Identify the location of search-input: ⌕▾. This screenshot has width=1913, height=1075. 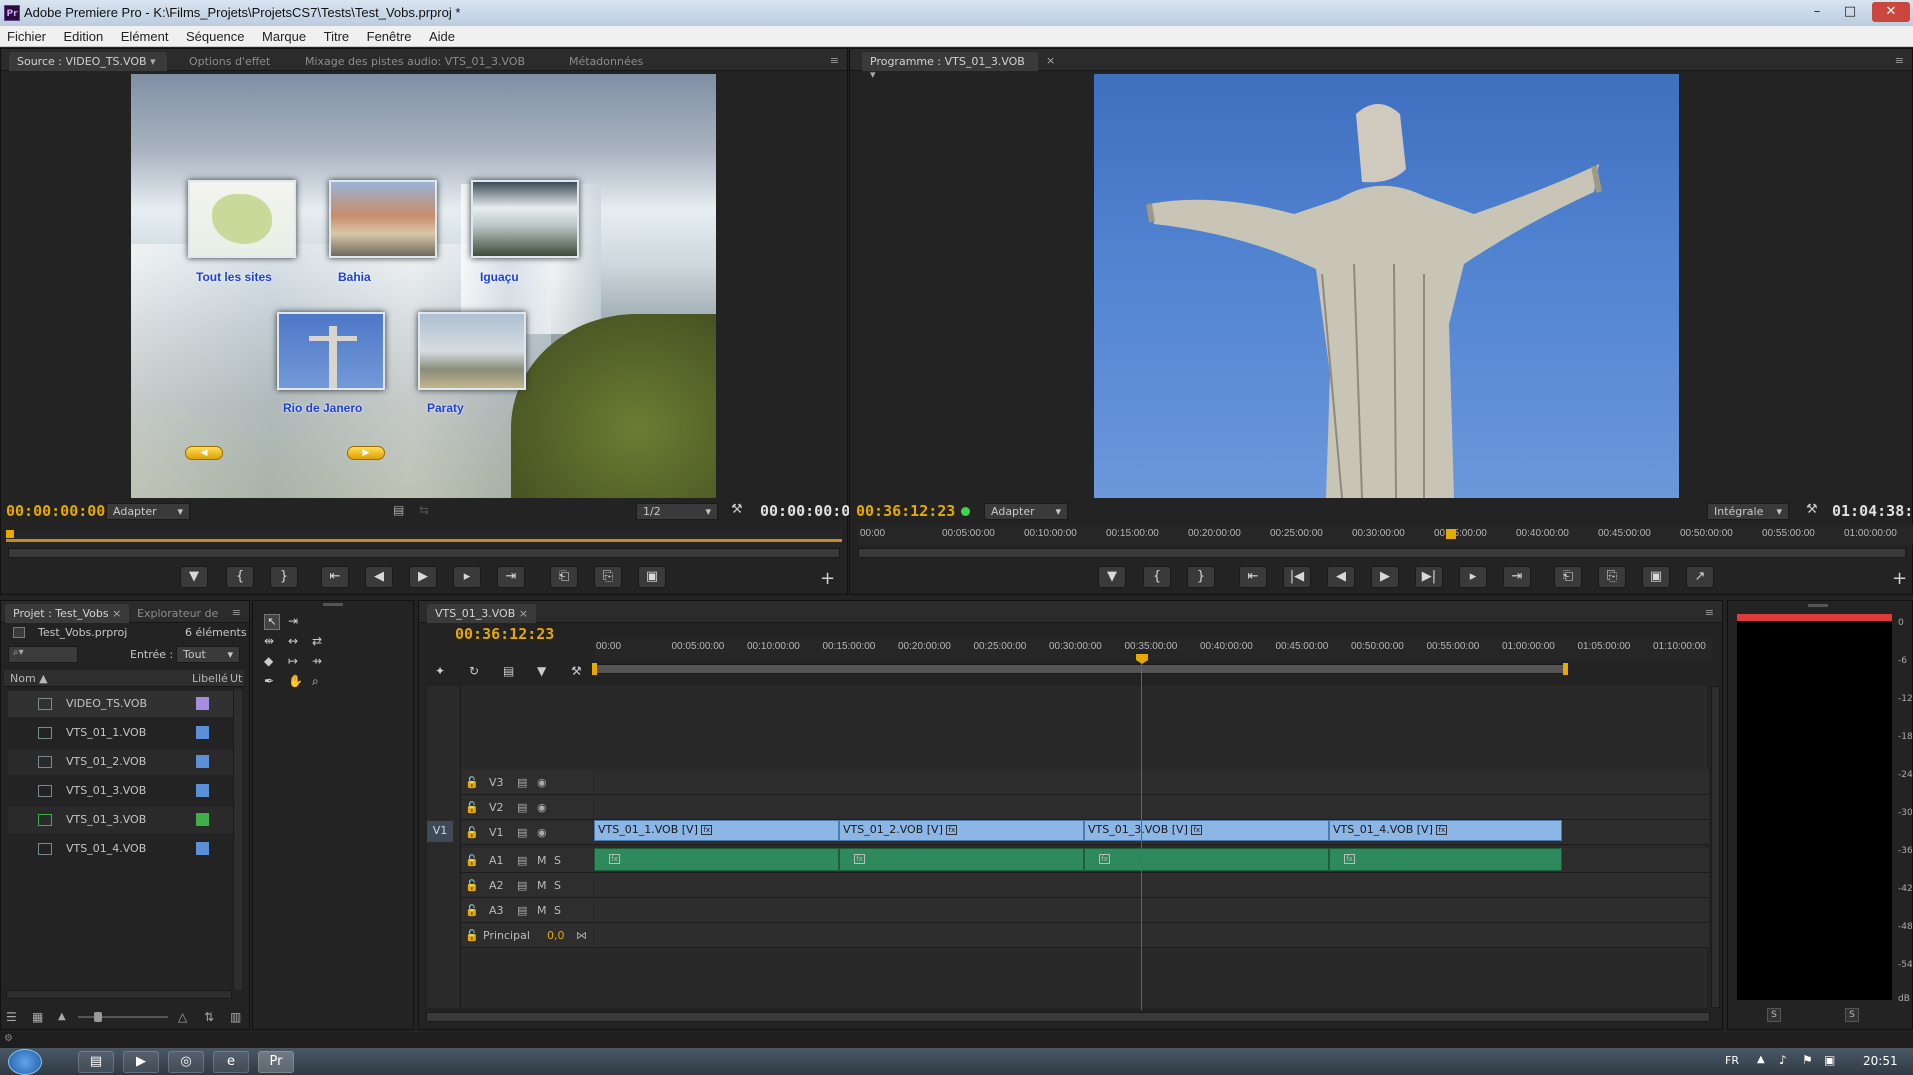
(43, 654).